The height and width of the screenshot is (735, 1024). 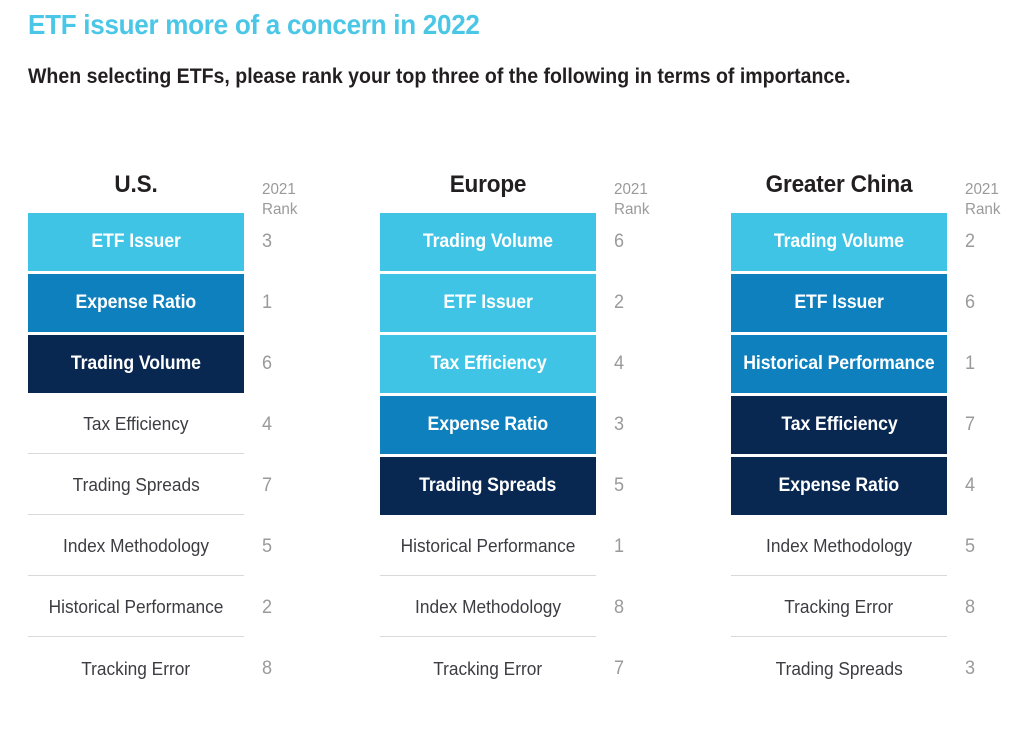 I want to click on factor-row: Index Methodology 8, so click(x=502, y=608).